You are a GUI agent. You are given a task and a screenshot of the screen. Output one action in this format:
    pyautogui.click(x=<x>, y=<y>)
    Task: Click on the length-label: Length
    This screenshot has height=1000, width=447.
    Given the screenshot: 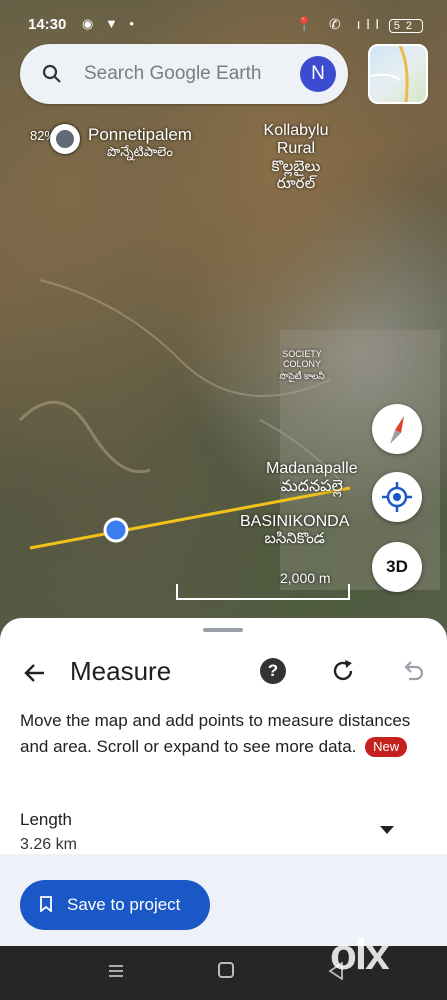 What is the action you would take?
    pyautogui.click(x=46, y=819)
    